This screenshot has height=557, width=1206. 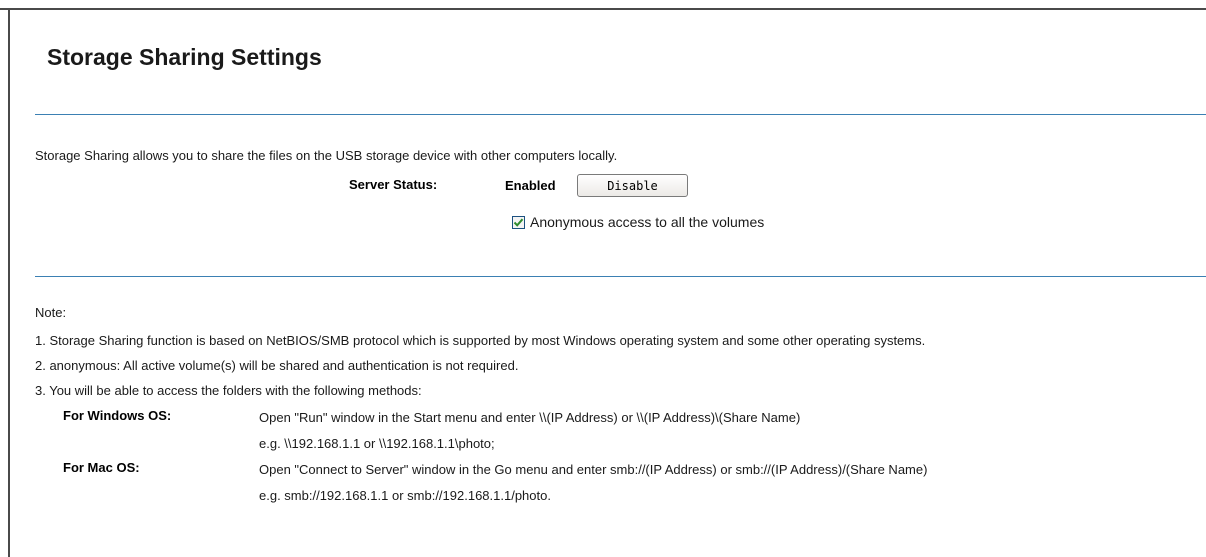 What do you see at coordinates (603, 9) in the screenshot?
I see `frame-top-border` at bounding box center [603, 9].